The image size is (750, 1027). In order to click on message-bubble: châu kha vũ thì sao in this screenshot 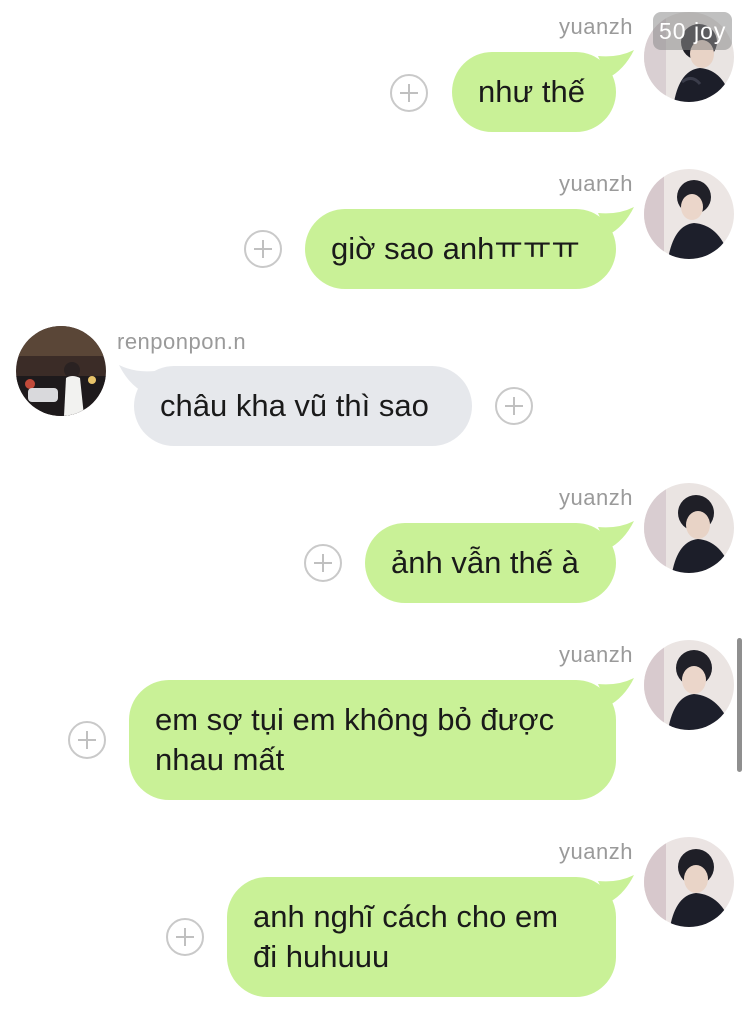, I will do `click(303, 406)`.